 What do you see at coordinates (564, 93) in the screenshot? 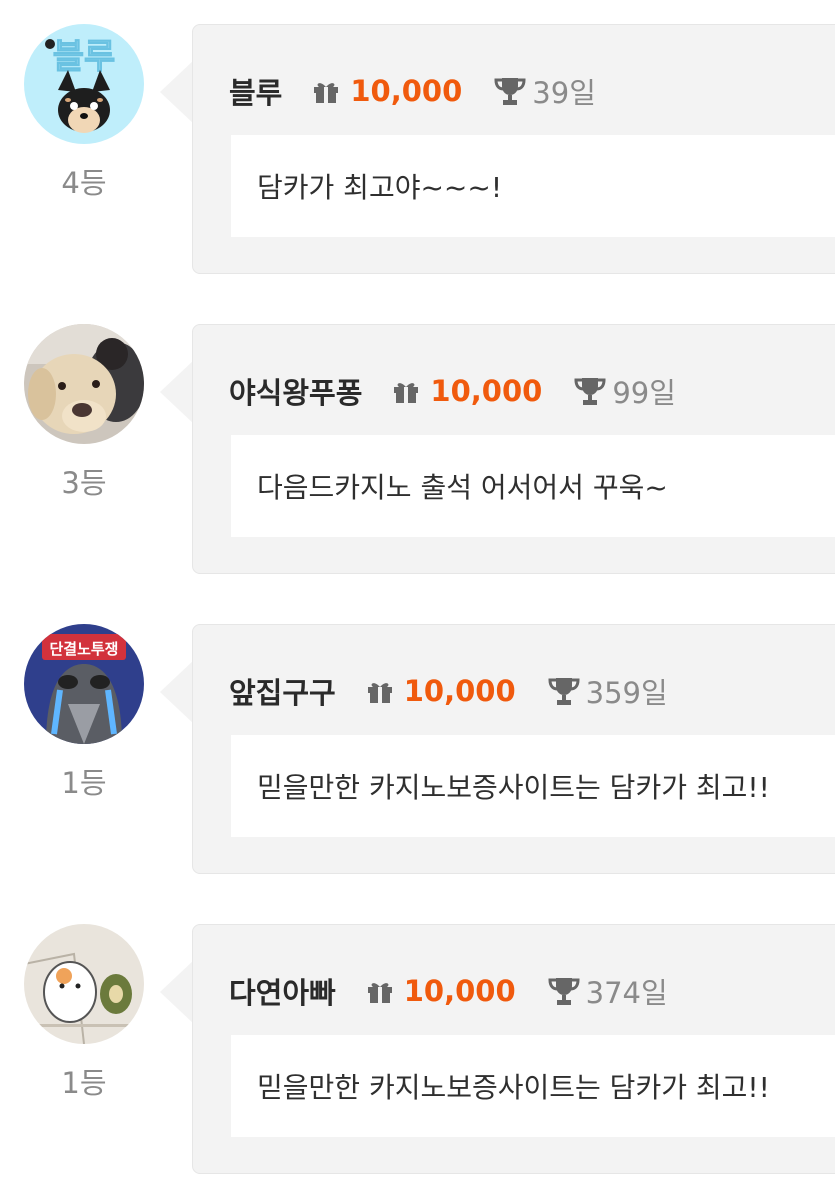
I see `attendance-days: 39일` at bounding box center [564, 93].